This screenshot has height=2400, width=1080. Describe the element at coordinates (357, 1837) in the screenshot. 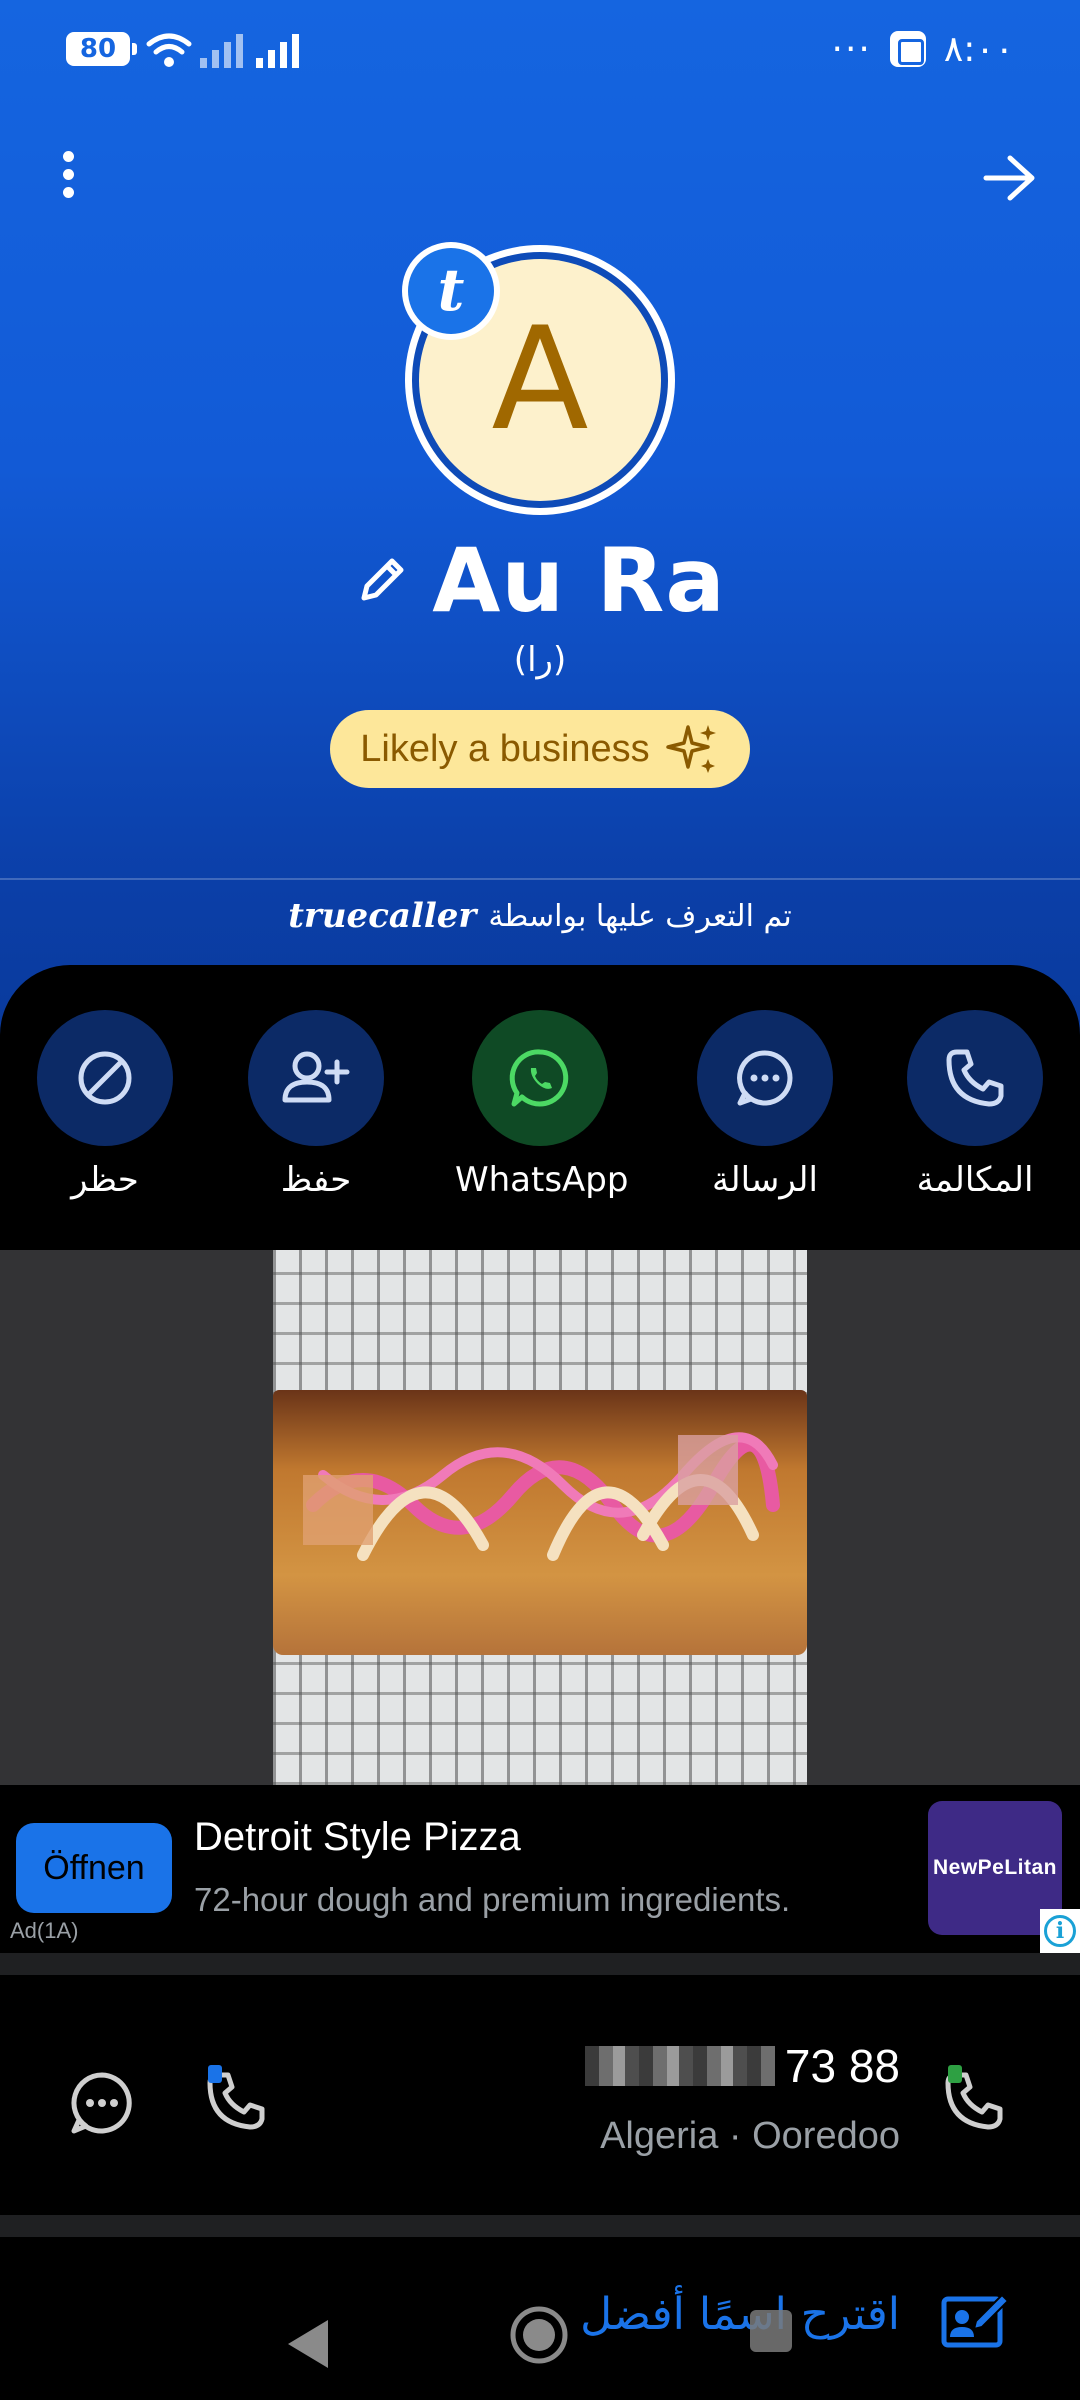

I see `ad-title: Detroit Style Pizza` at that location.